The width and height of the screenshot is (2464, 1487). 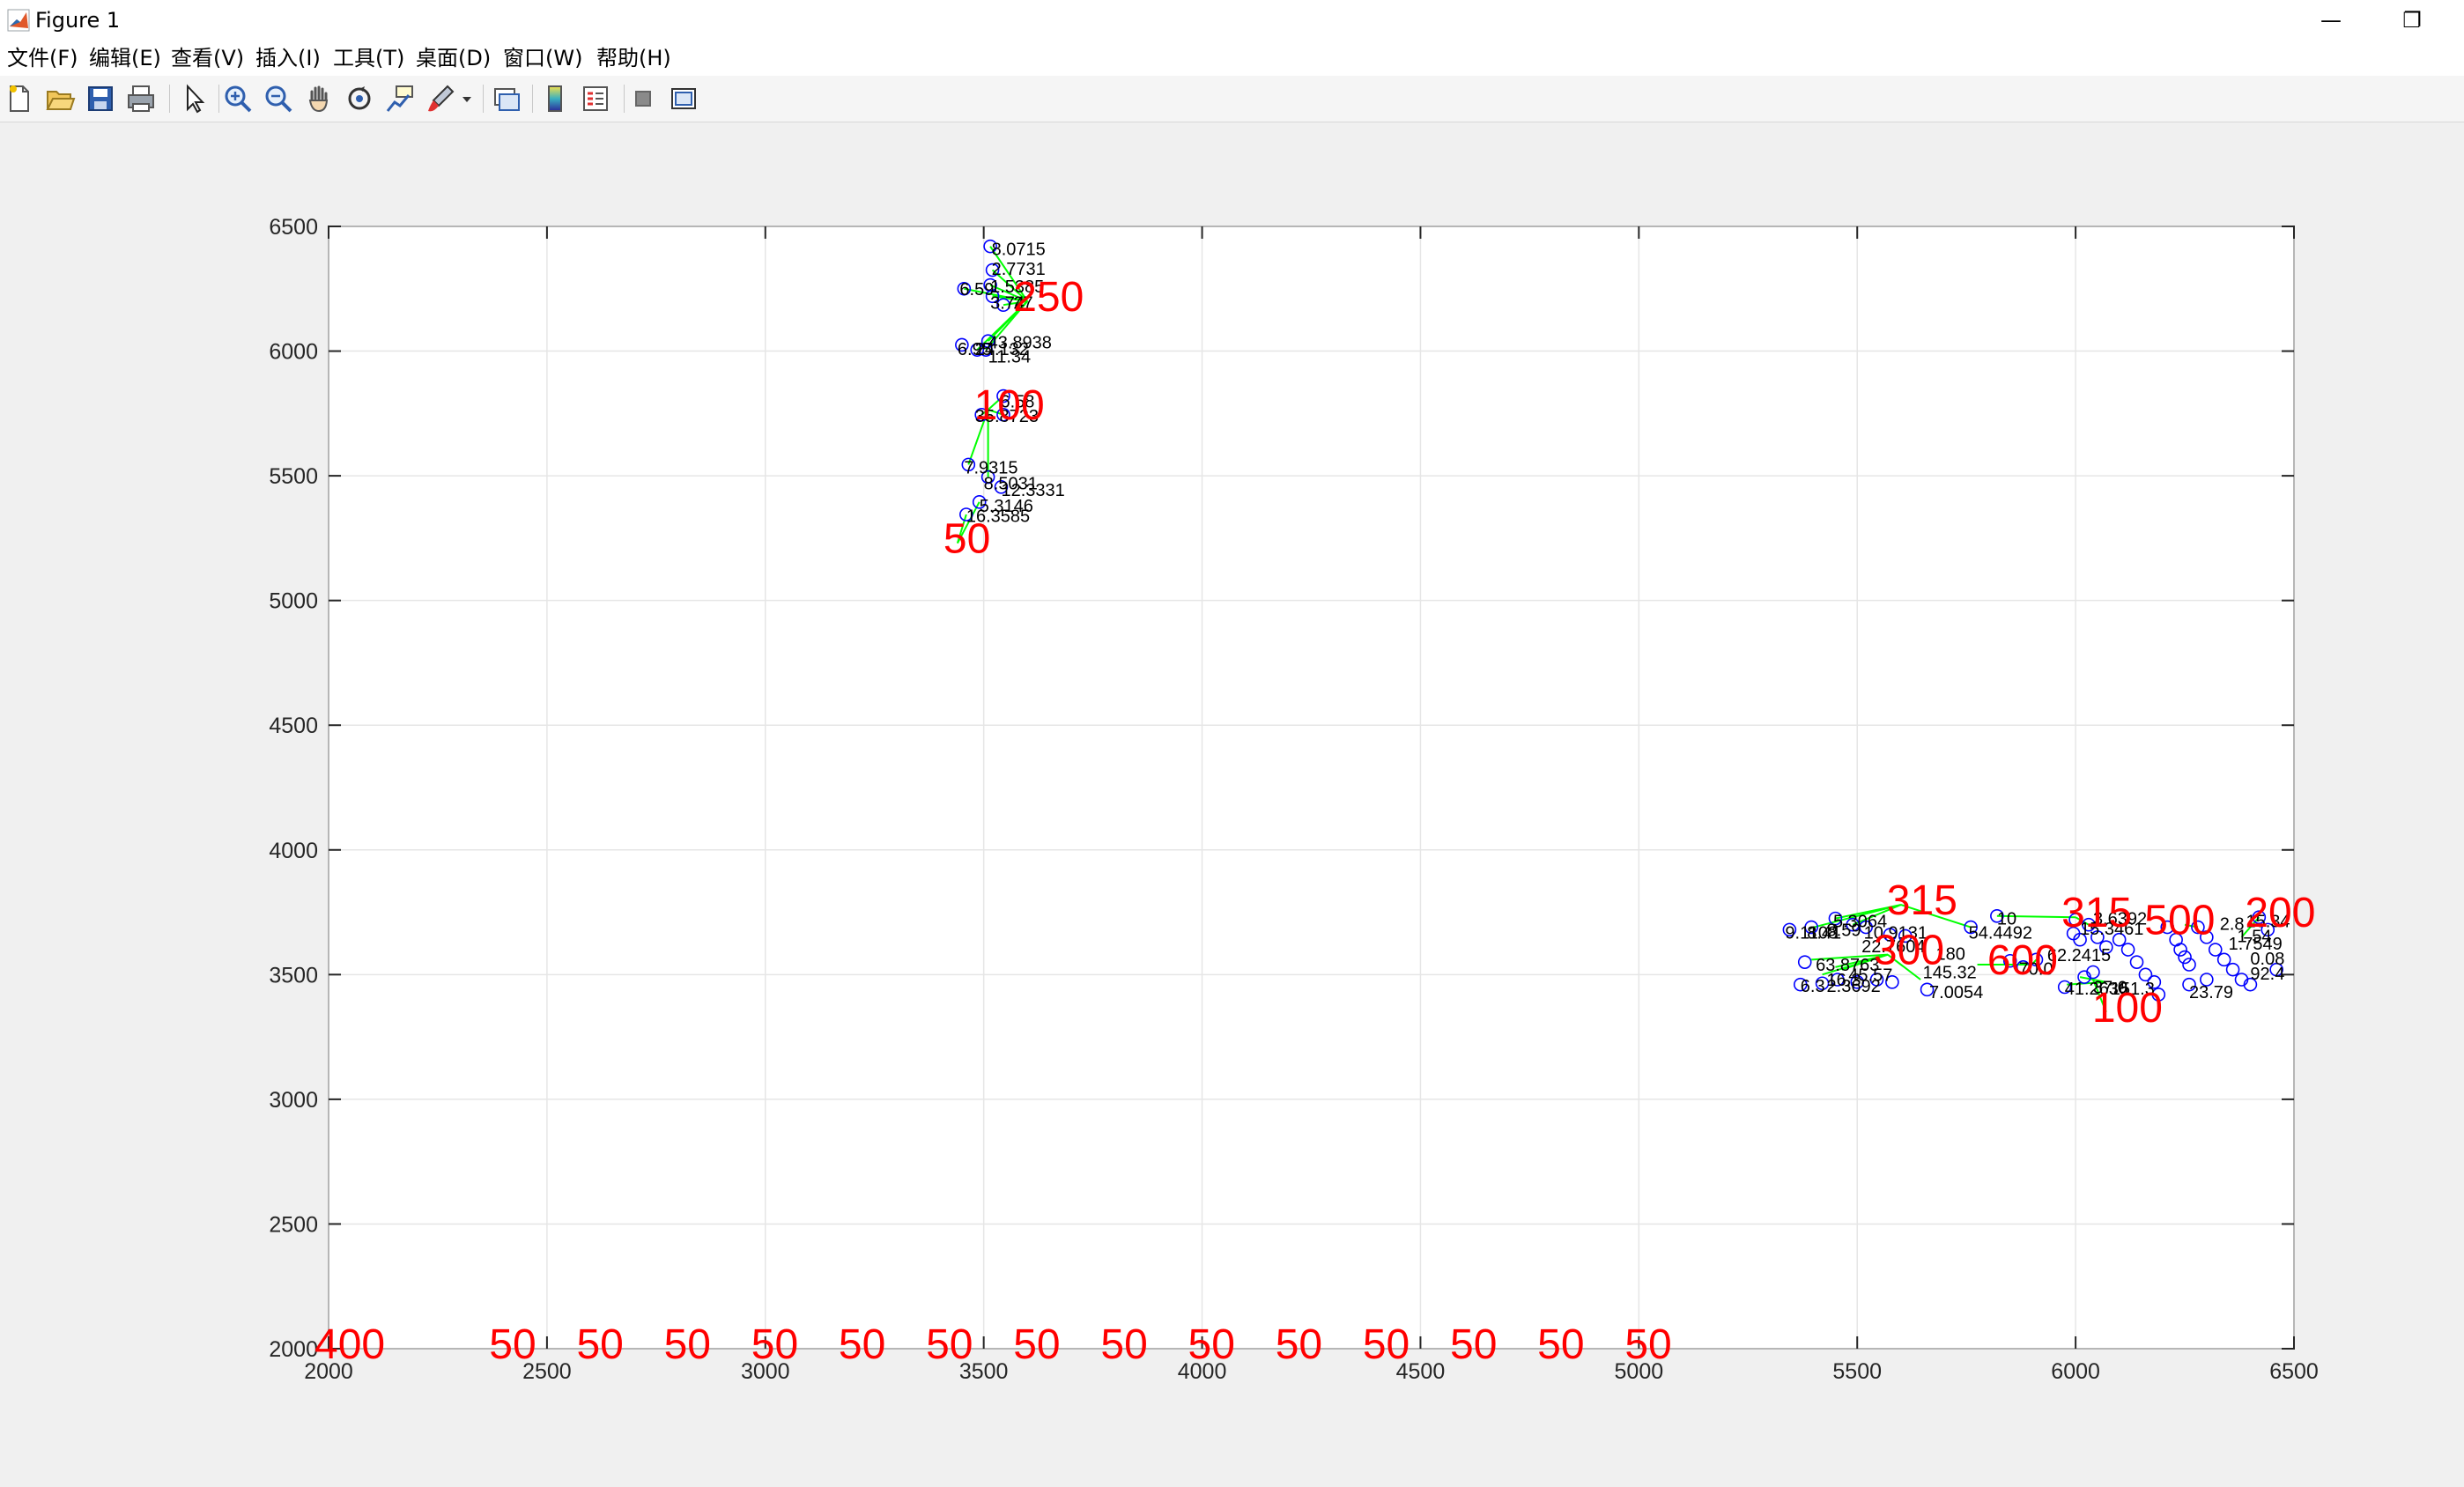 I want to click on menu-help: 帮助(H), so click(x=634, y=58).